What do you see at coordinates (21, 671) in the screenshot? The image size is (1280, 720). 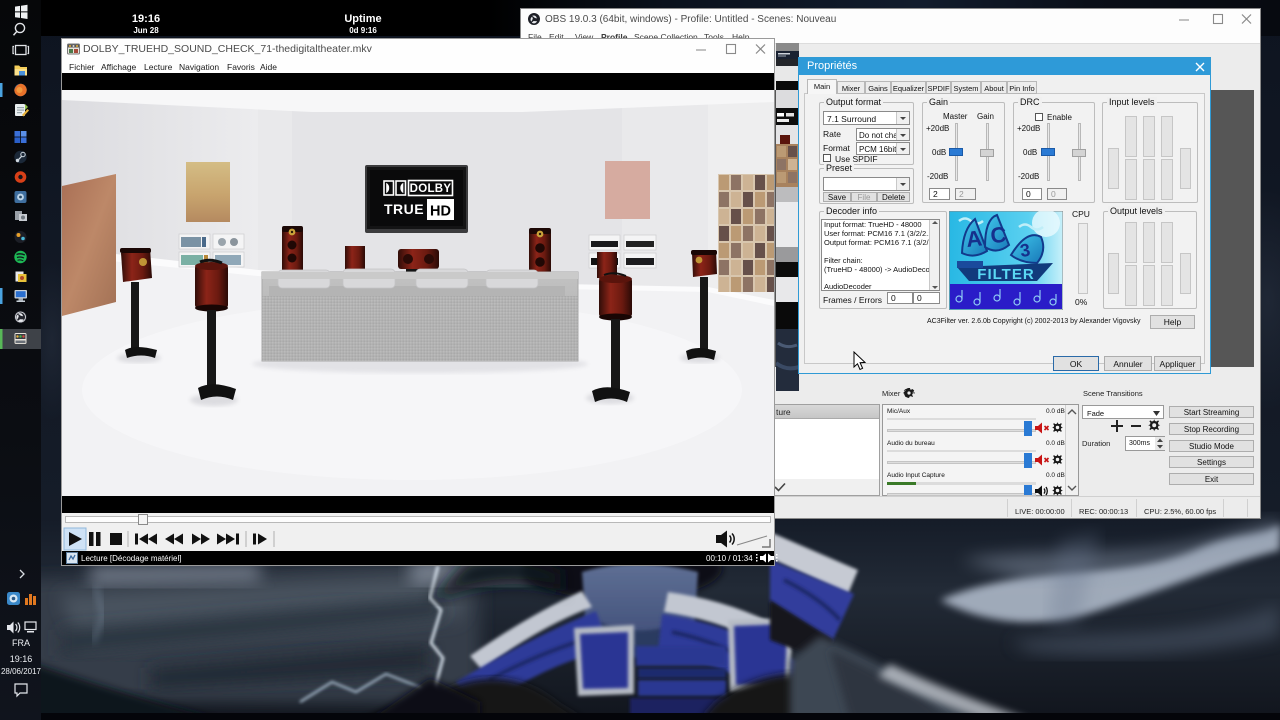 I see `svg-text: 28/06/2017` at bounding box center [21, 671].